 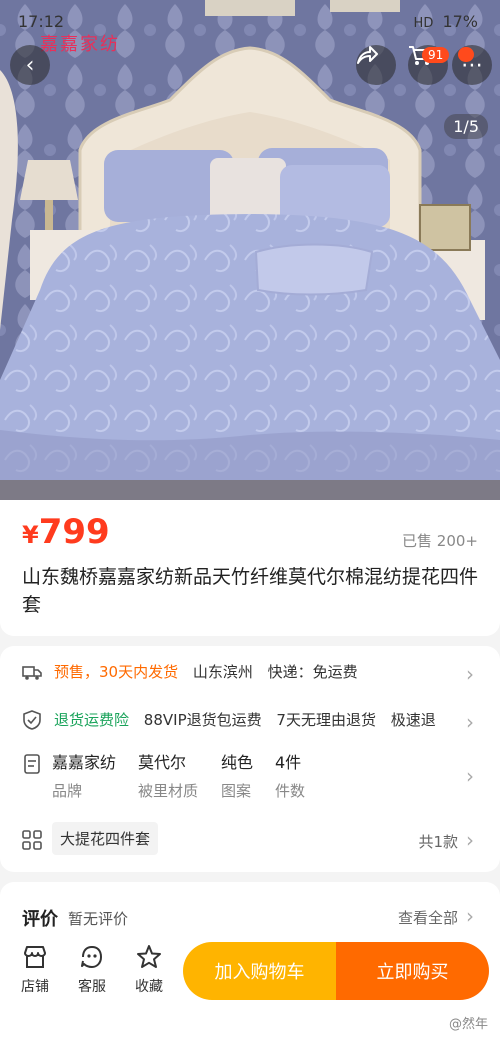 What do you see at coordinates (326, 720) in the screenshot?
I see `guarantee-item: 7天无理由退货` at bounding box center [326, 720].